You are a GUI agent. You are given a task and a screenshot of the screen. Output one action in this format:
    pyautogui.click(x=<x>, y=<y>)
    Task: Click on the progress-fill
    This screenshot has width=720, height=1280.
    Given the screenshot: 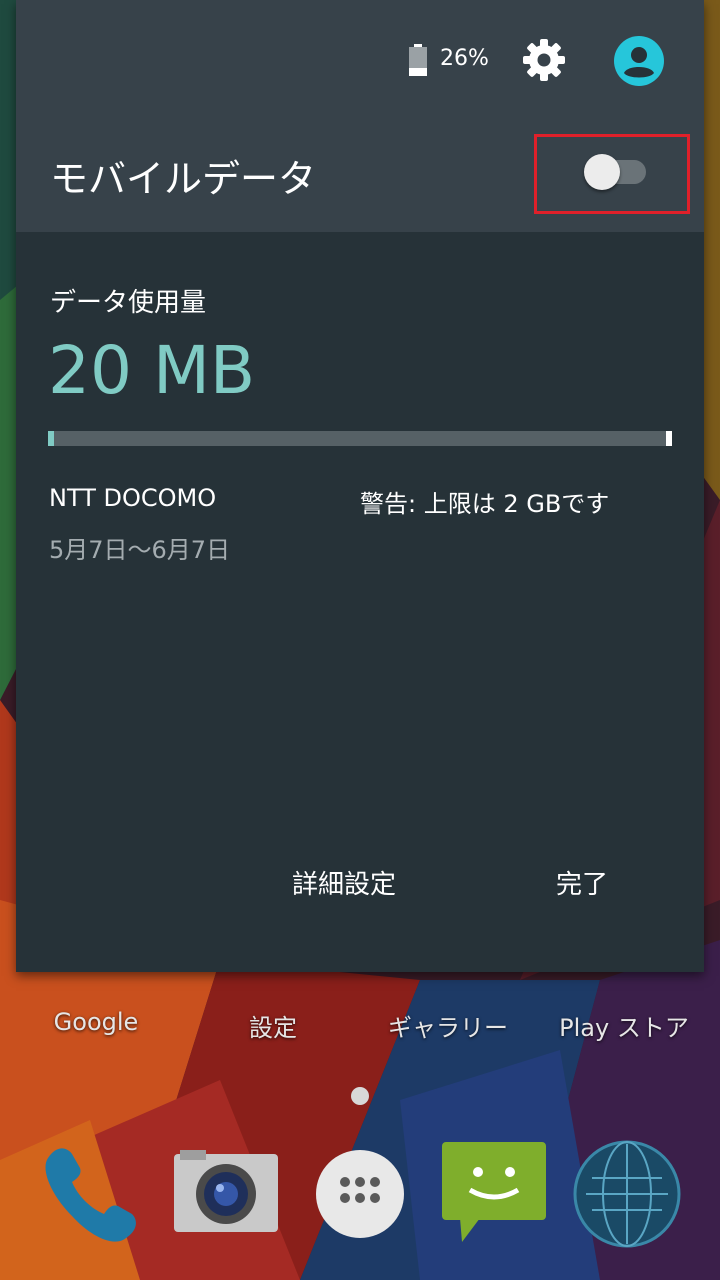 What is the action you would take?
    pyautogui.click(x=51, y=438)
    